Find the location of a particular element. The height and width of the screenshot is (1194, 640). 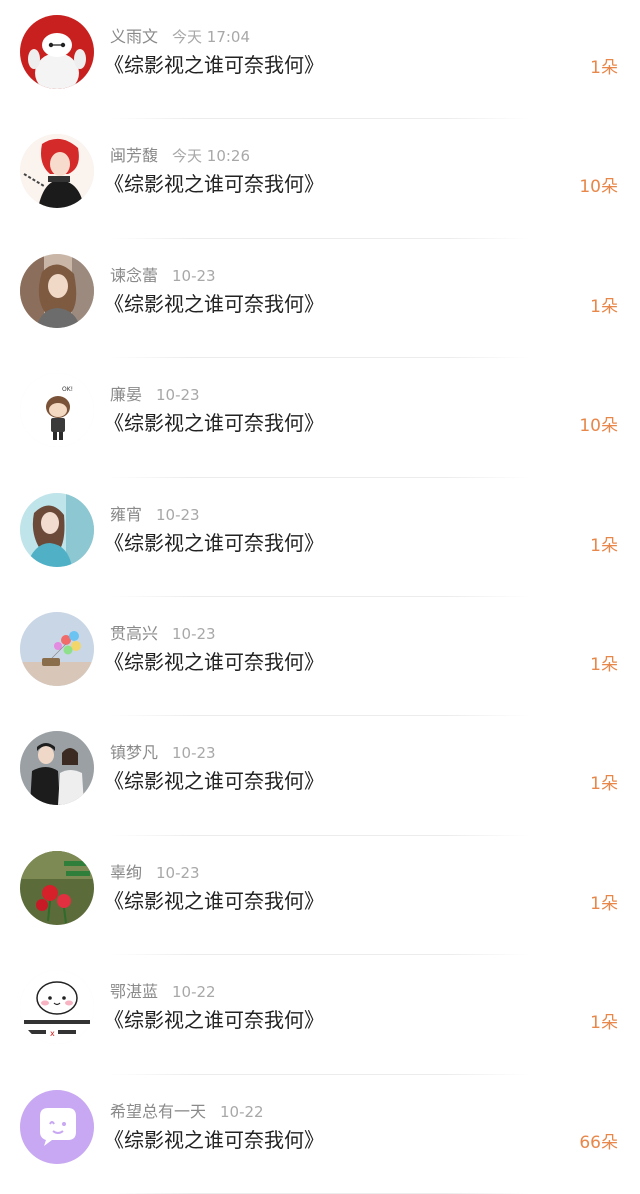

user-name: 鄂湛蓝 is located at coordinates (134, 991).